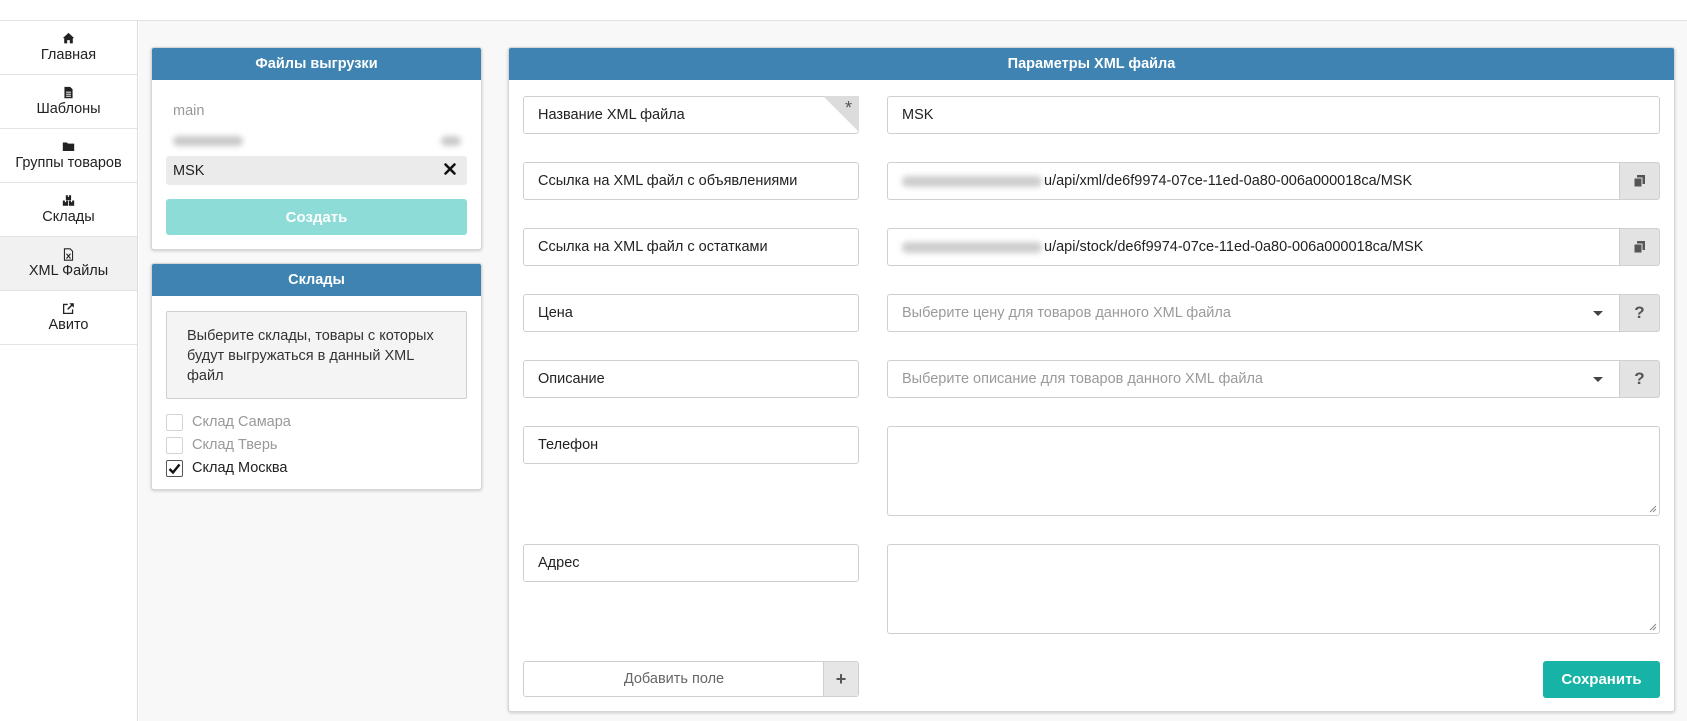 The height and width of the screenshot is (721, 1687). I want to click on file-item-redacted, so click(316, 140).